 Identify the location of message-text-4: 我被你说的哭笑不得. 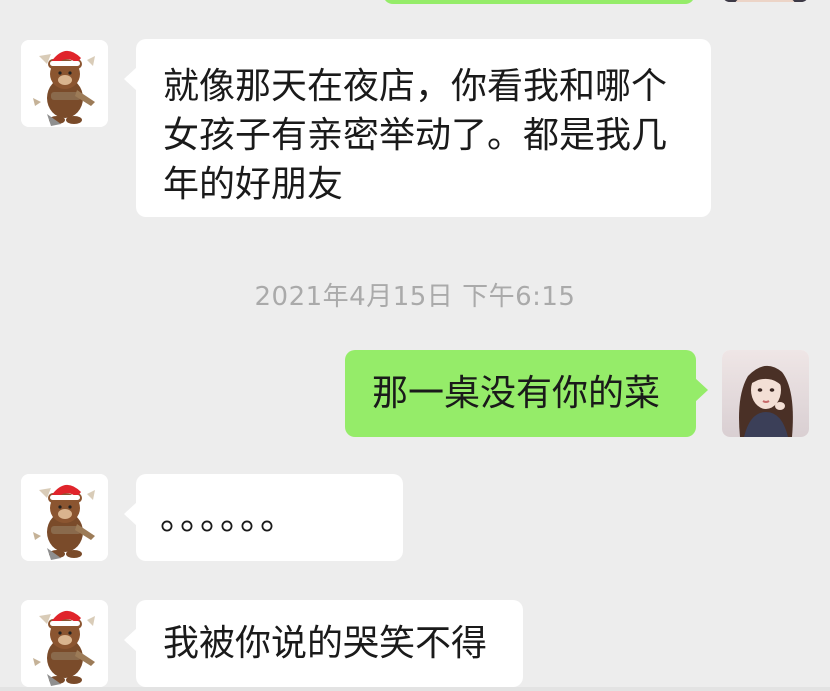
(325, 643).